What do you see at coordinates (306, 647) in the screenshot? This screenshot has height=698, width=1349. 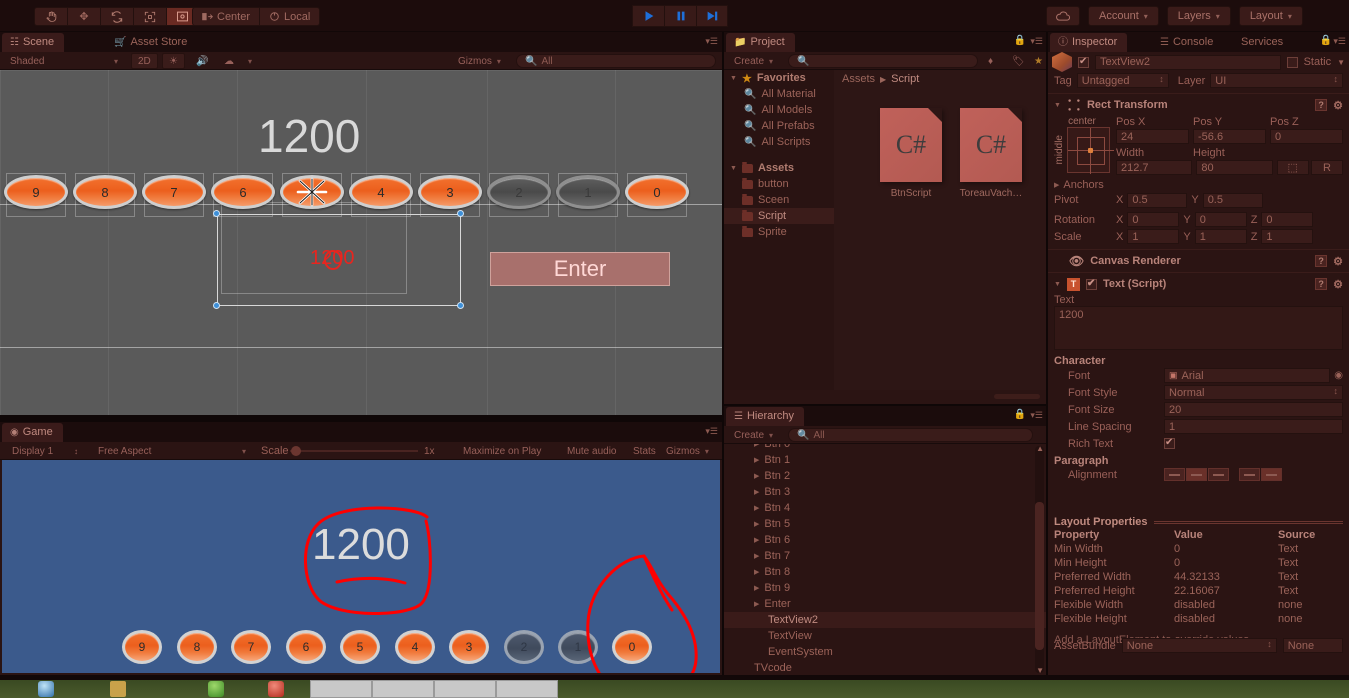 I see `game-button-6: 6` at bounding box center [306, 647].